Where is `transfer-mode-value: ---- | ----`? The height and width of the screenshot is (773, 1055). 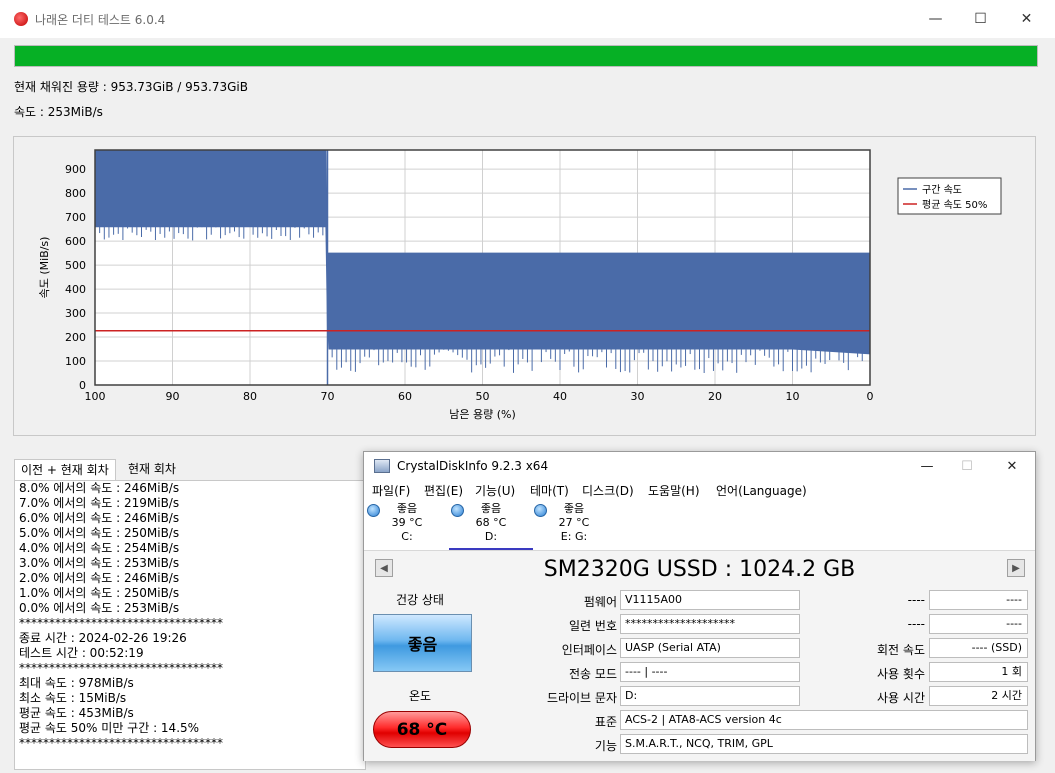
transfer-mode-value: ---- | ---- is located at coordinates (710, 672).